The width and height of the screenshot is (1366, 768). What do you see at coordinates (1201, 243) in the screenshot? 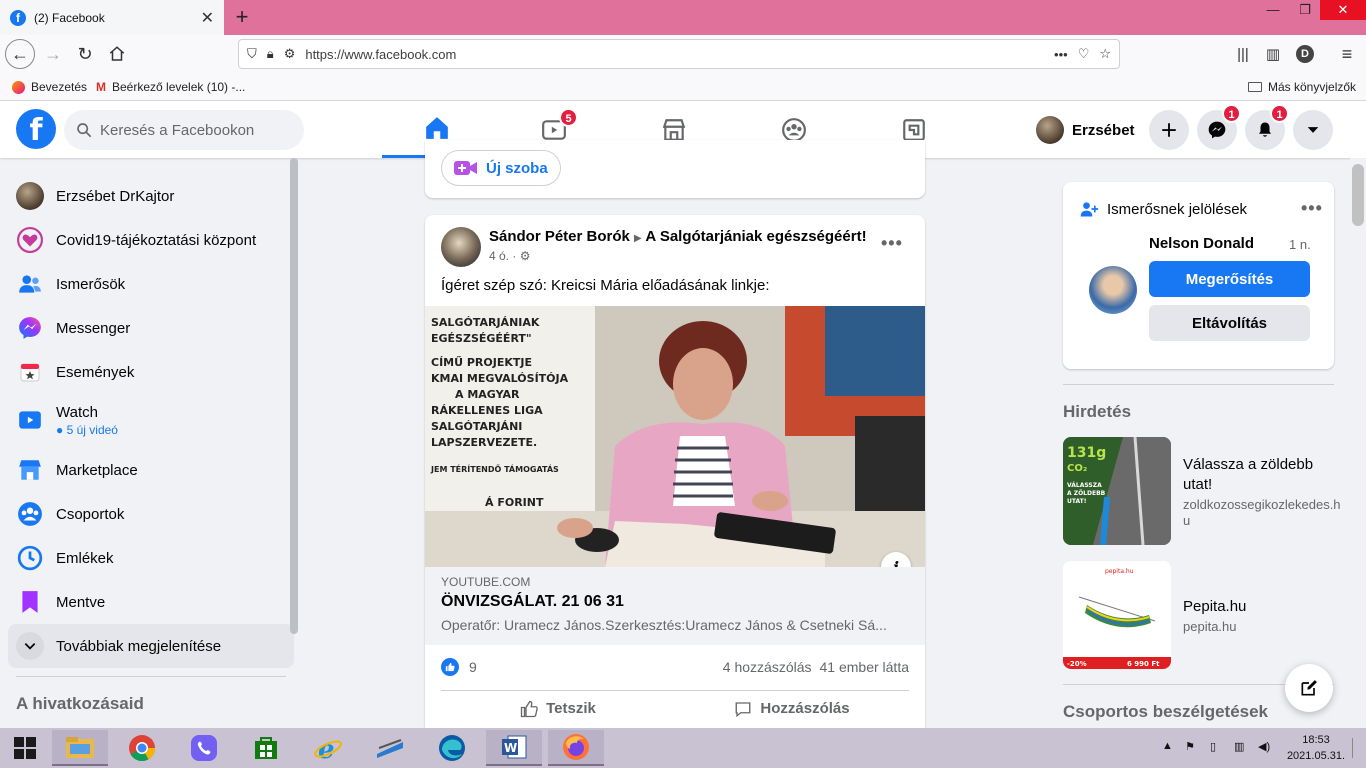
I see `request-name: Nelson Donald` at bounding box center [1201, 243].